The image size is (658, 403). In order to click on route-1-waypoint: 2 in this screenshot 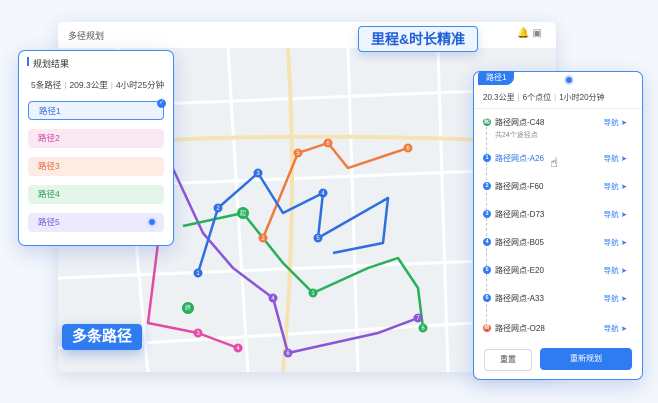, I will do `click(218, 208)`.